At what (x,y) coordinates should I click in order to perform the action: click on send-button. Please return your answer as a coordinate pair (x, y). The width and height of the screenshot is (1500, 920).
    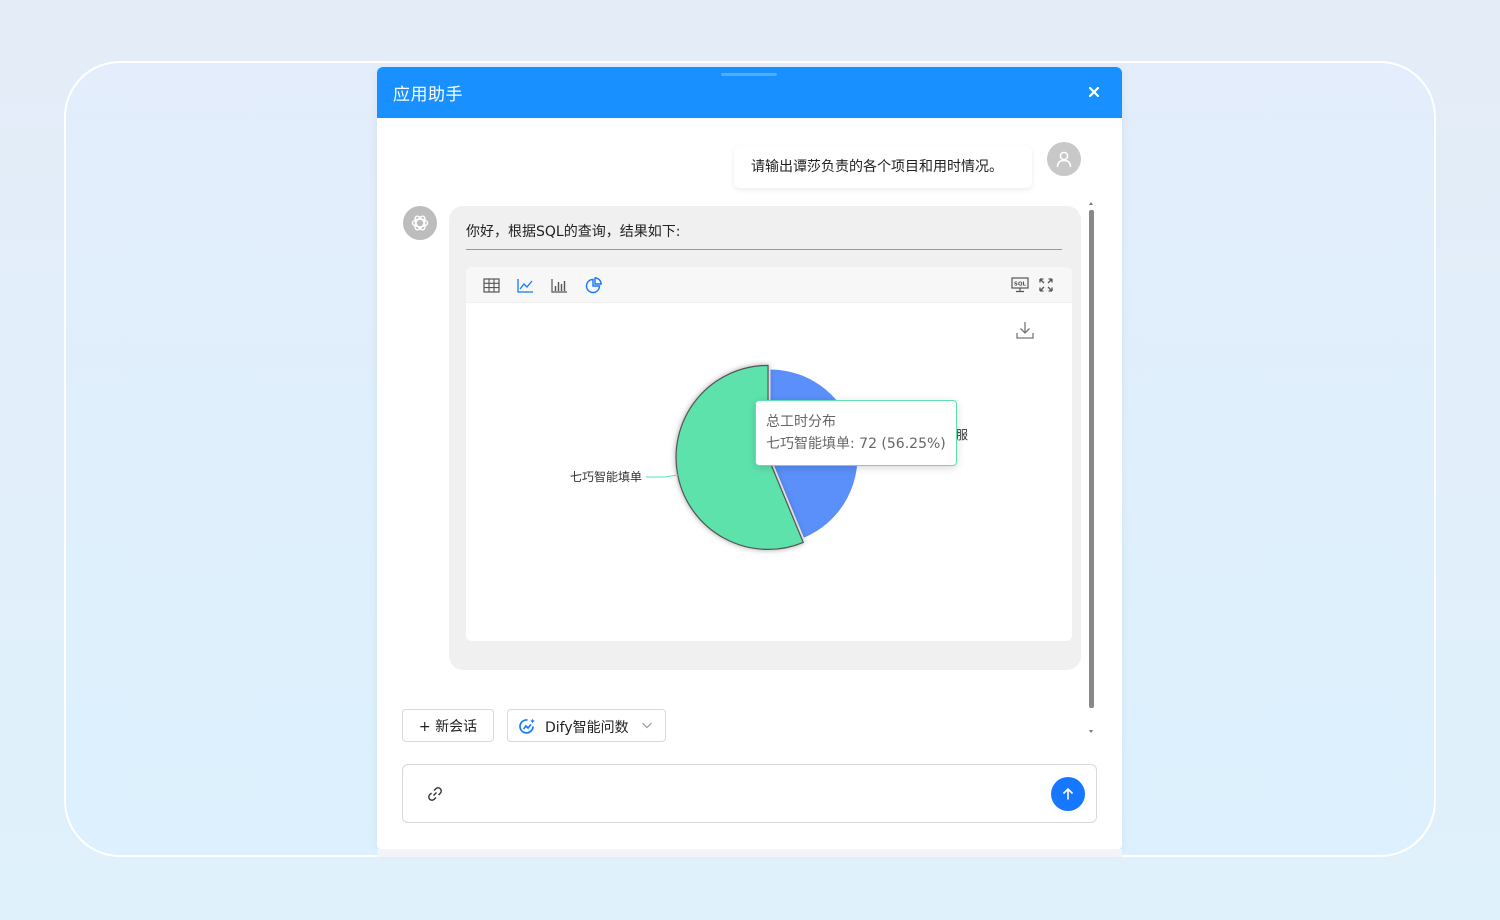
    Looking at the image, I should click on (1068, 794).